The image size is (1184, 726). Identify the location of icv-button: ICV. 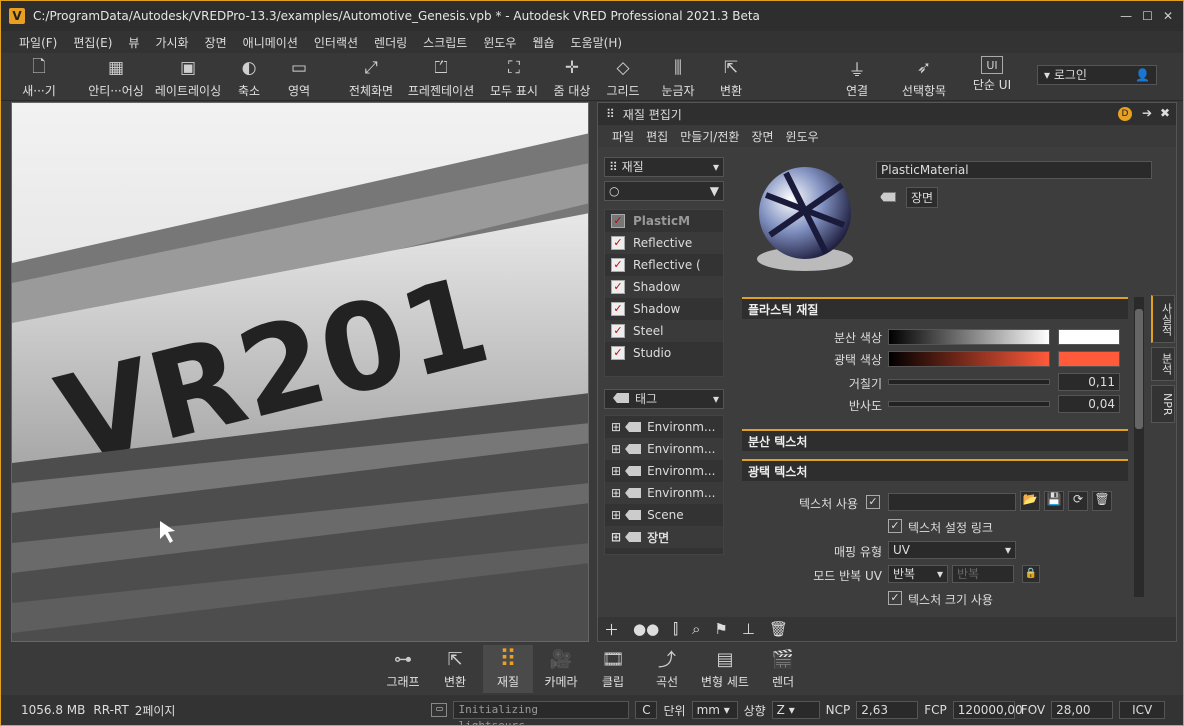
(1142, 710).